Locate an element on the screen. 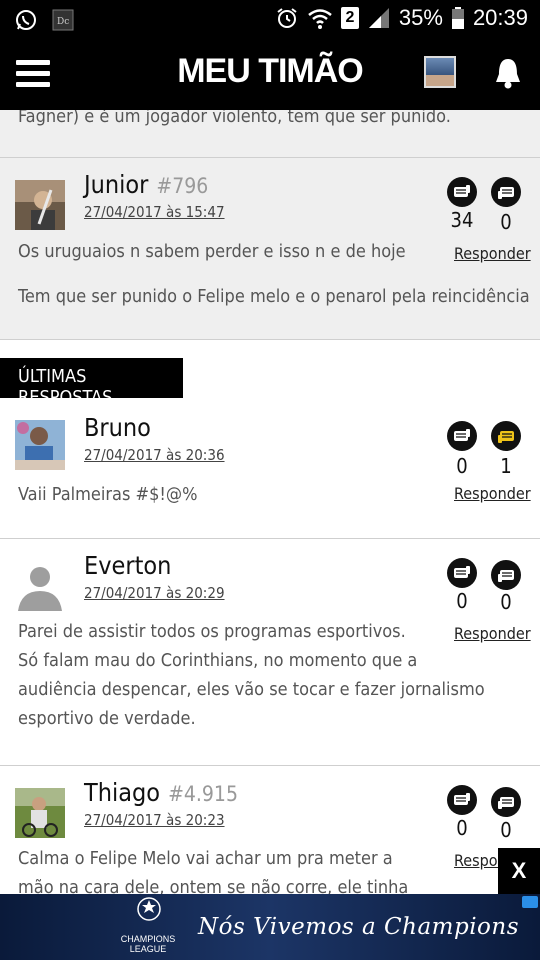  section-title: ÚLTIMAS RESPOSTAS is located at coordinates (91, 383).